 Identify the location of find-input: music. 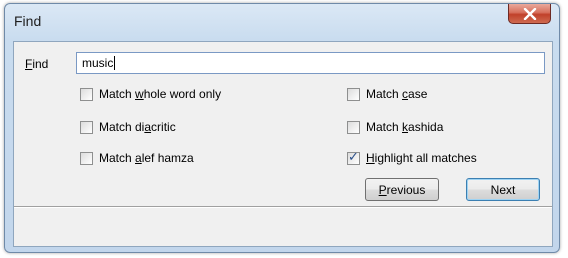
(310, 63).